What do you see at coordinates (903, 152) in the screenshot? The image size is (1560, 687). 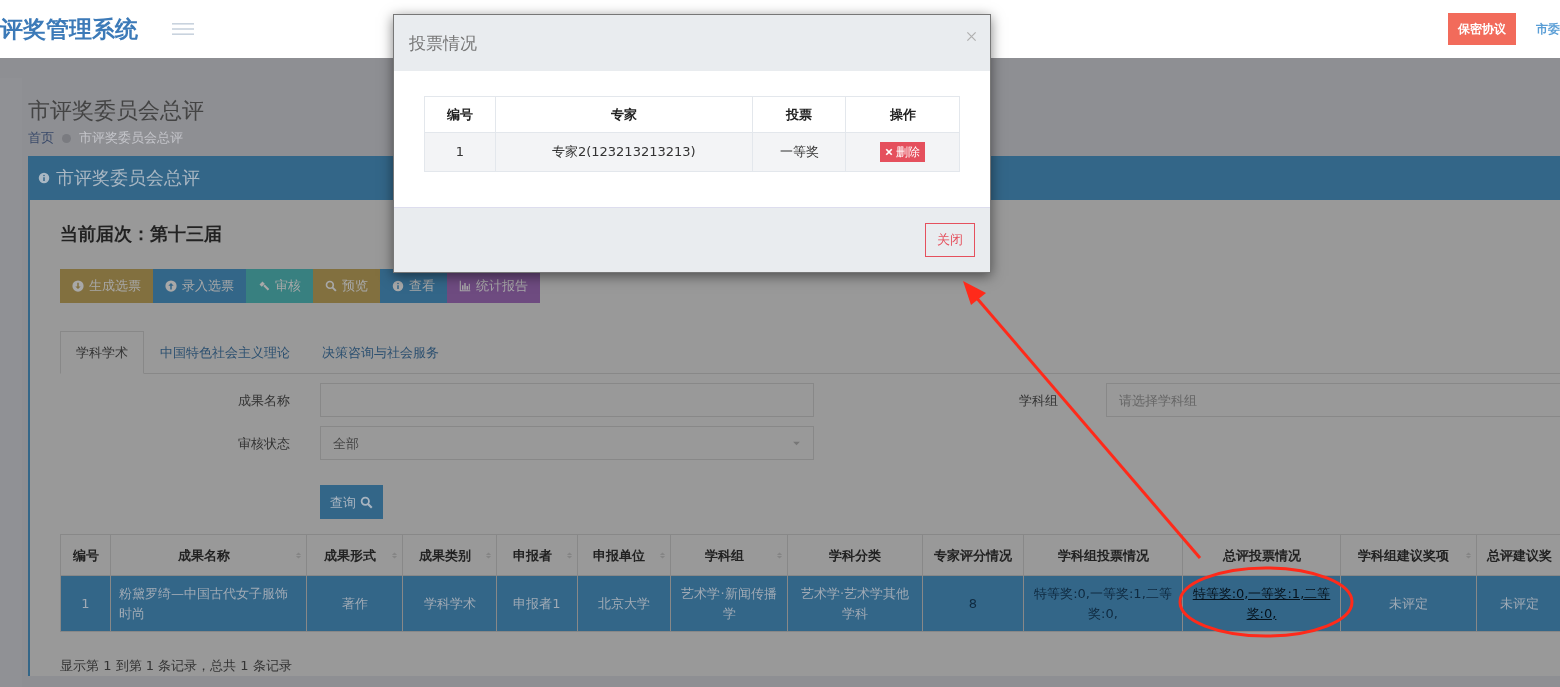 I see `delete-button: 删除` at bounding box center [903, 152].